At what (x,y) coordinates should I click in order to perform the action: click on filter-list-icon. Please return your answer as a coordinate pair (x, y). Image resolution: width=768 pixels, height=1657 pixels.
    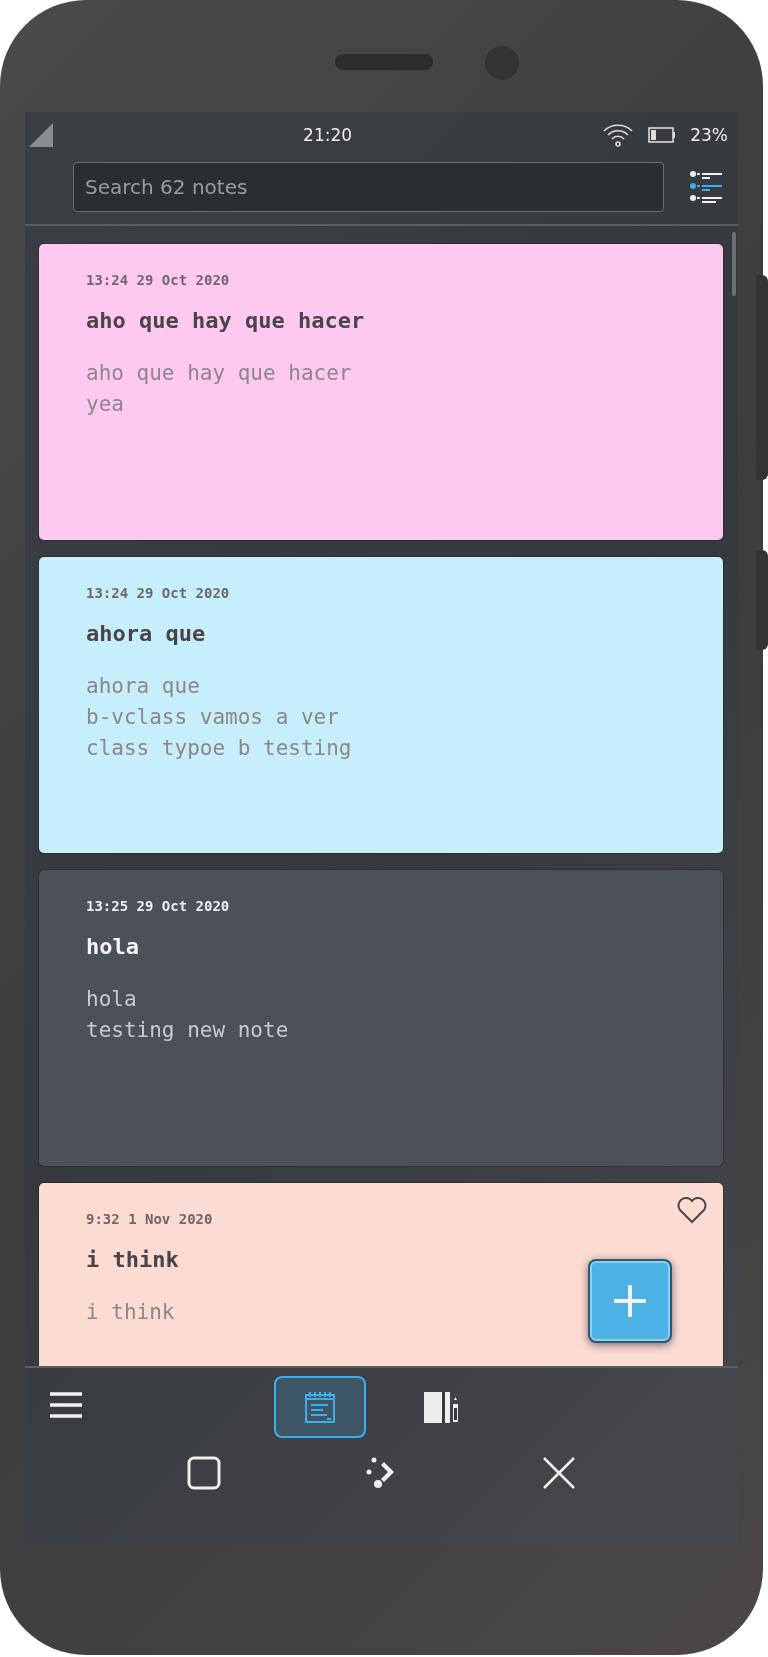
    Looking at the image, I should click on (707, 187).